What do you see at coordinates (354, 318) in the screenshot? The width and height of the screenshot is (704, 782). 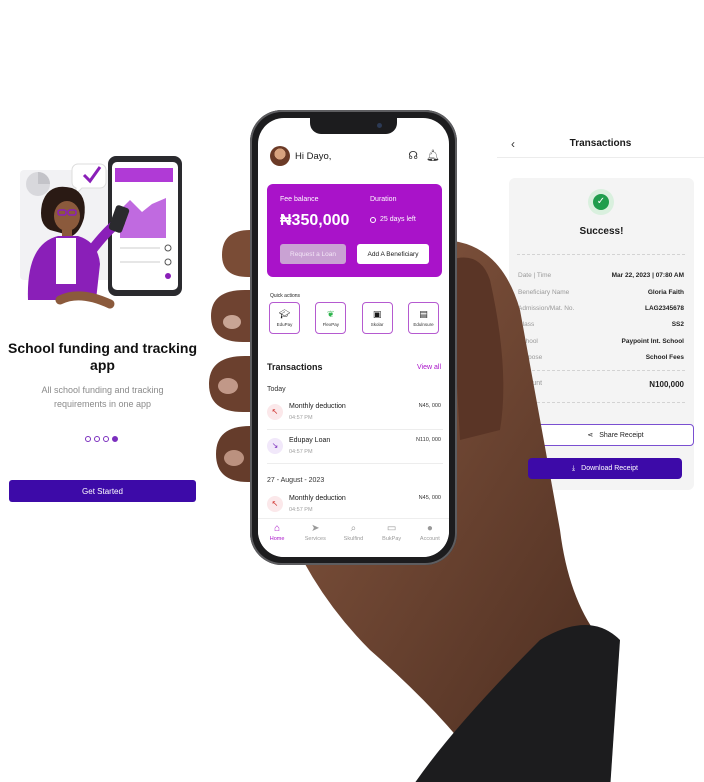 I see `quick-actions: 🎓︎ EduPay ❦ FlexPay ▣ Skolar ▤ Edulnsure` at bounding box center [354, 318].